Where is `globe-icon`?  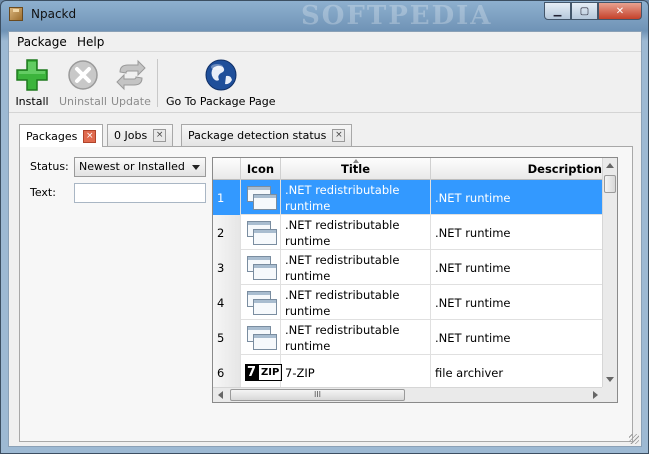
globe-icon is located at coordinates (221, 75).